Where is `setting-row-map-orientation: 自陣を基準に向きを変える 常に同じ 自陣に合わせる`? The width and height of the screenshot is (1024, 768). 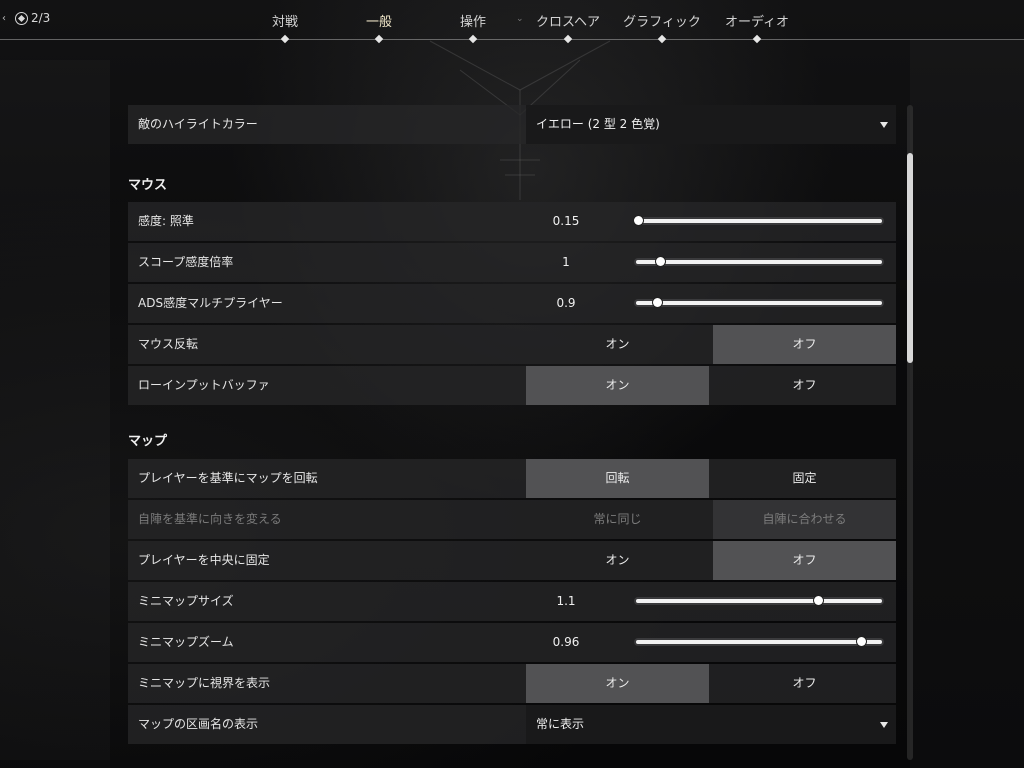
setting-row-map-orientation: 自陣を基準に向きを変える 常に同じ 自陣に合わせる is located at coordinates (512, 519).